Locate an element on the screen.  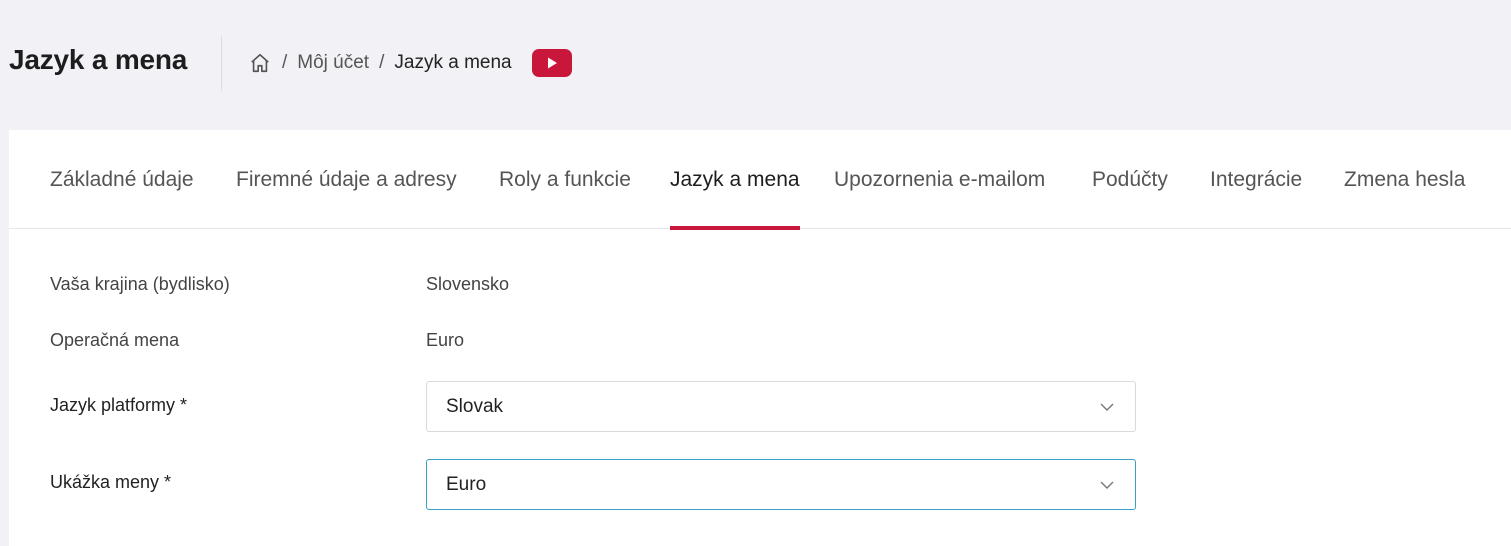
tab-roles: Roly a funkcie is located at coordinates (565, 179).